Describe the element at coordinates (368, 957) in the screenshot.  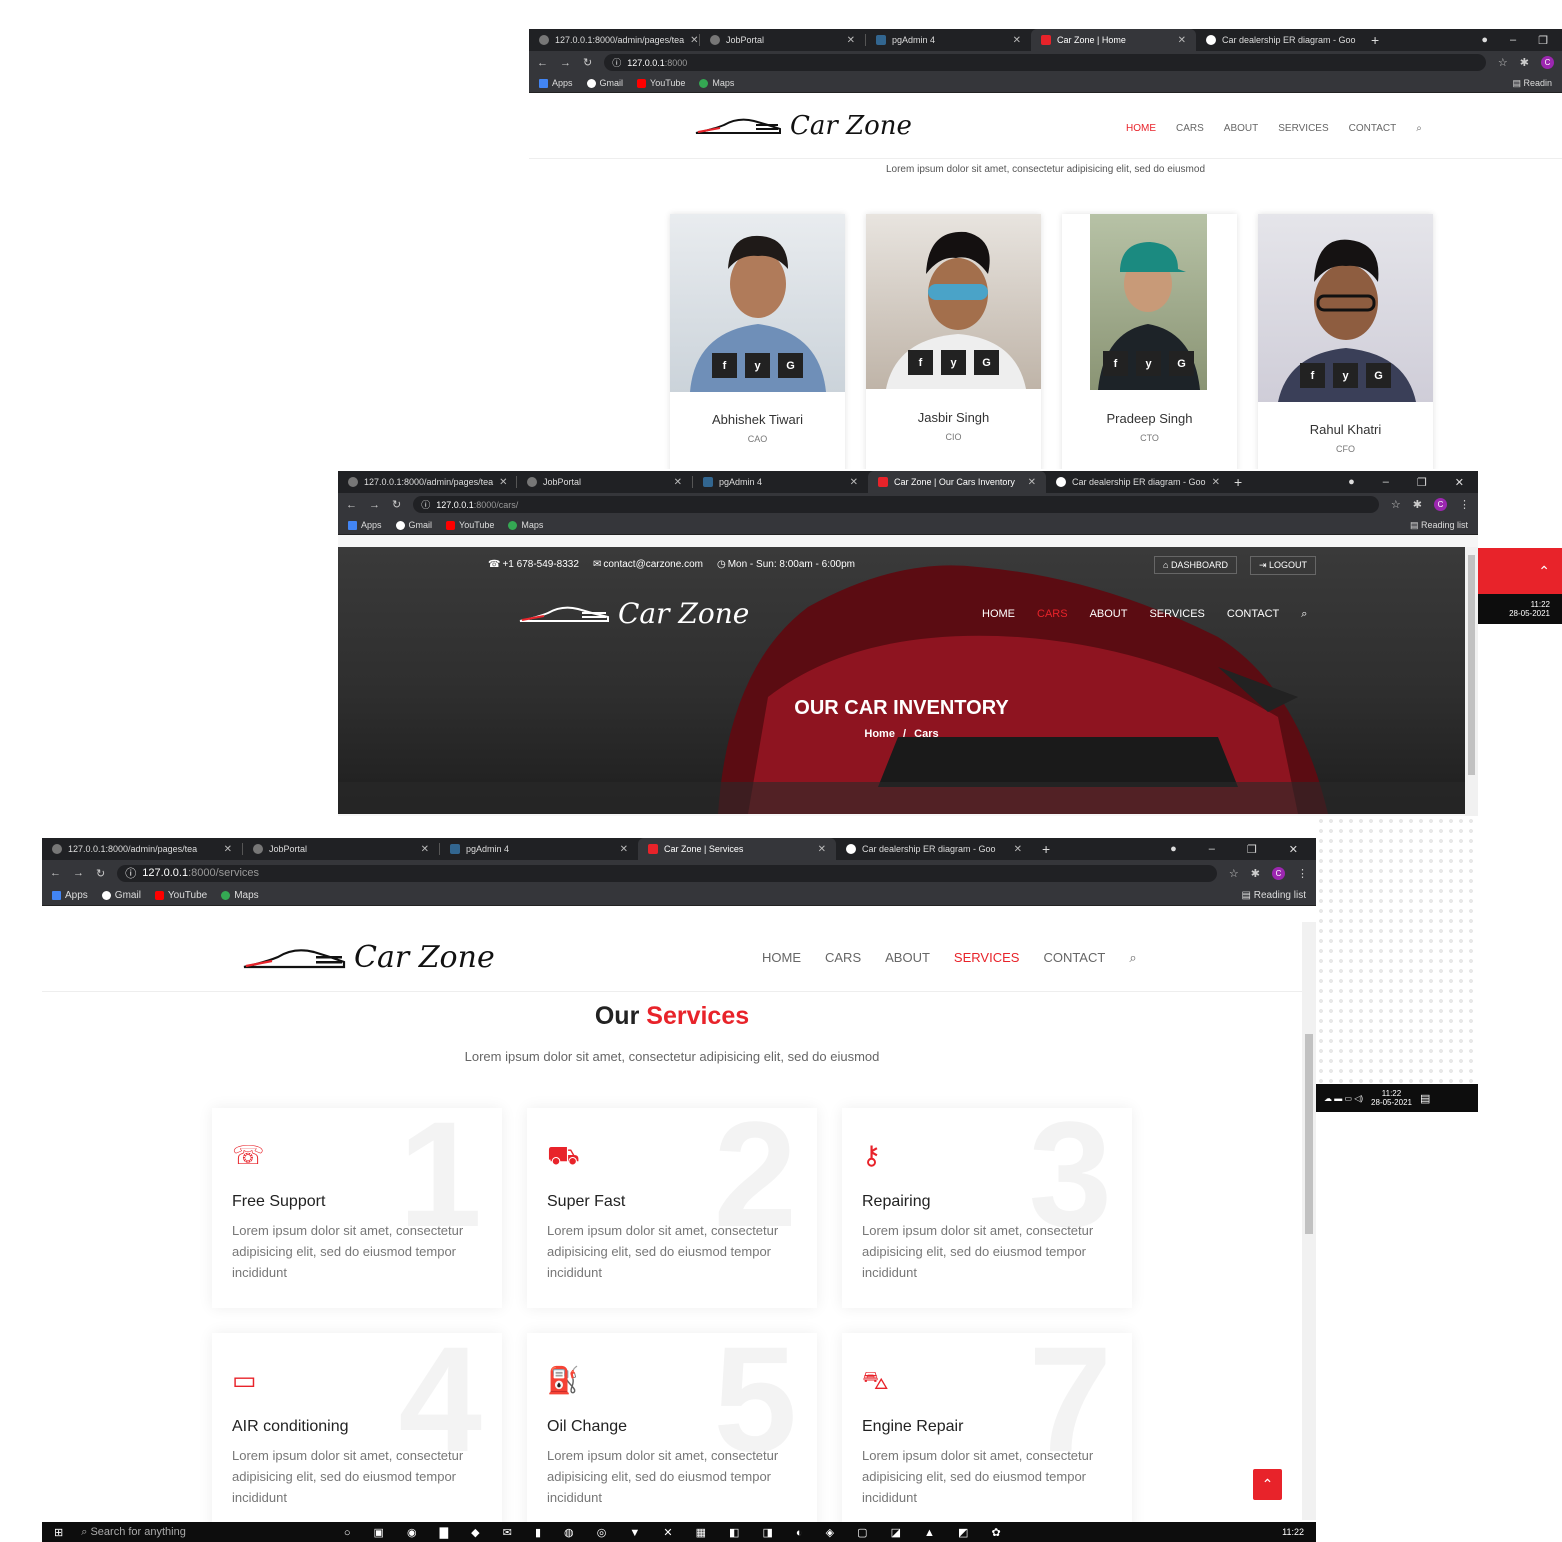
I see `brand-logo: Car Zone` at that location.